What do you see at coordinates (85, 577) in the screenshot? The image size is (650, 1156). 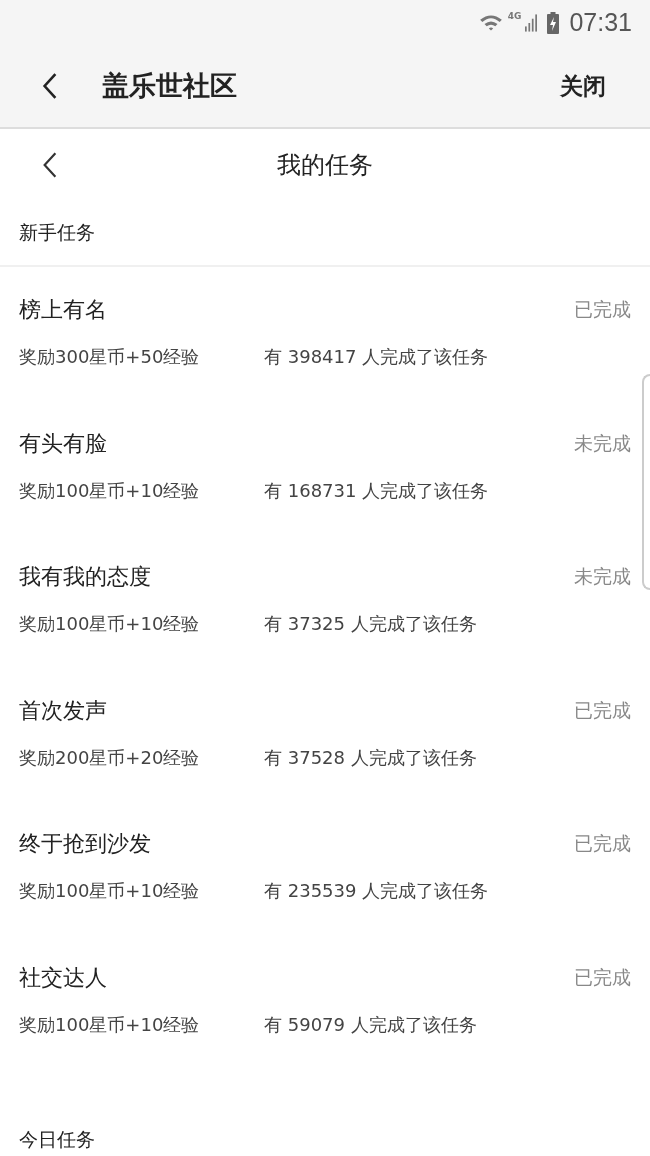 I see `task-name: 我有我的态度` at bounding box center [85, 577].